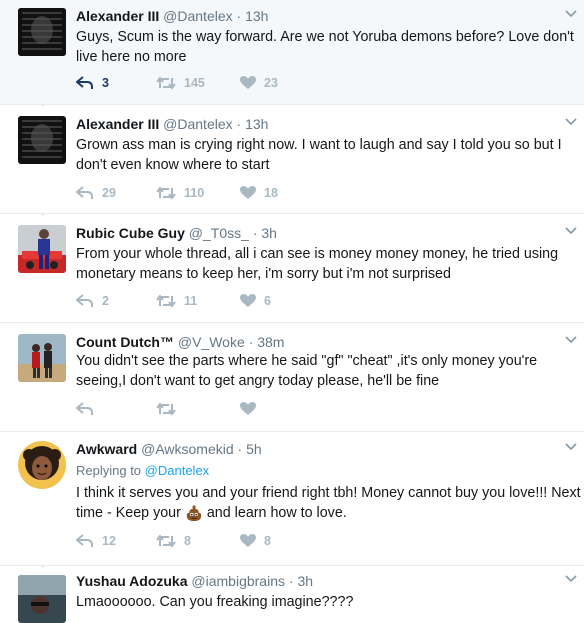  Describe the element at coordinates (191, 301) in the screenshot. I see `retweet-count: 11` at that location.